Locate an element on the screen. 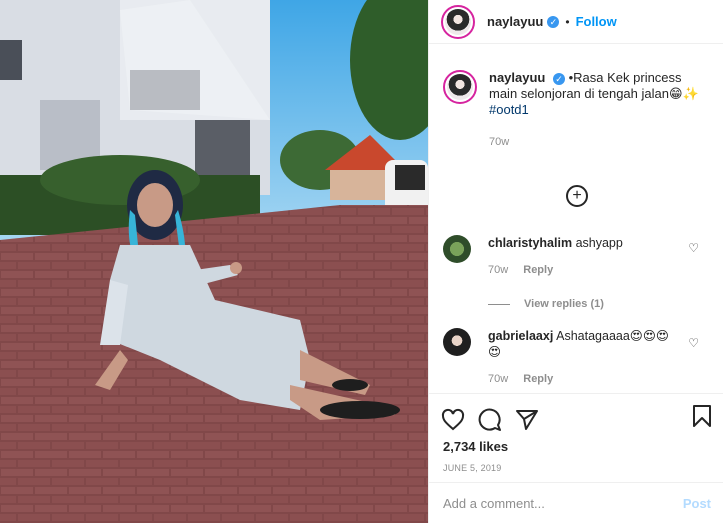 The width and height of the screenshot is (723, 523). likes-count: 2,734 likes is located at coordinates (576, 446).